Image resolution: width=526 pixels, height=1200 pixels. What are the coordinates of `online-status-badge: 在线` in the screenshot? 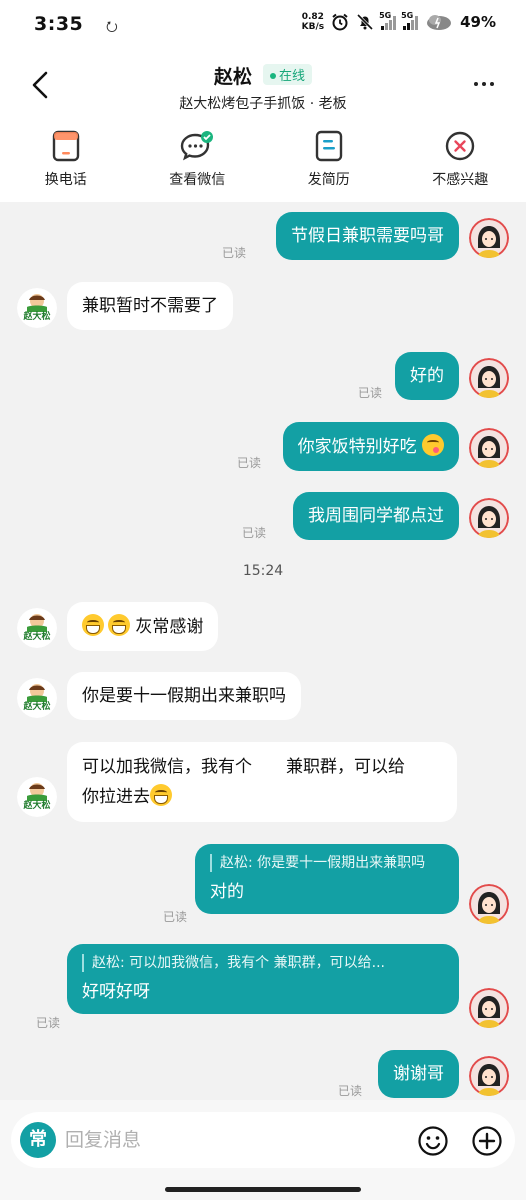 It's located at (288, 74).